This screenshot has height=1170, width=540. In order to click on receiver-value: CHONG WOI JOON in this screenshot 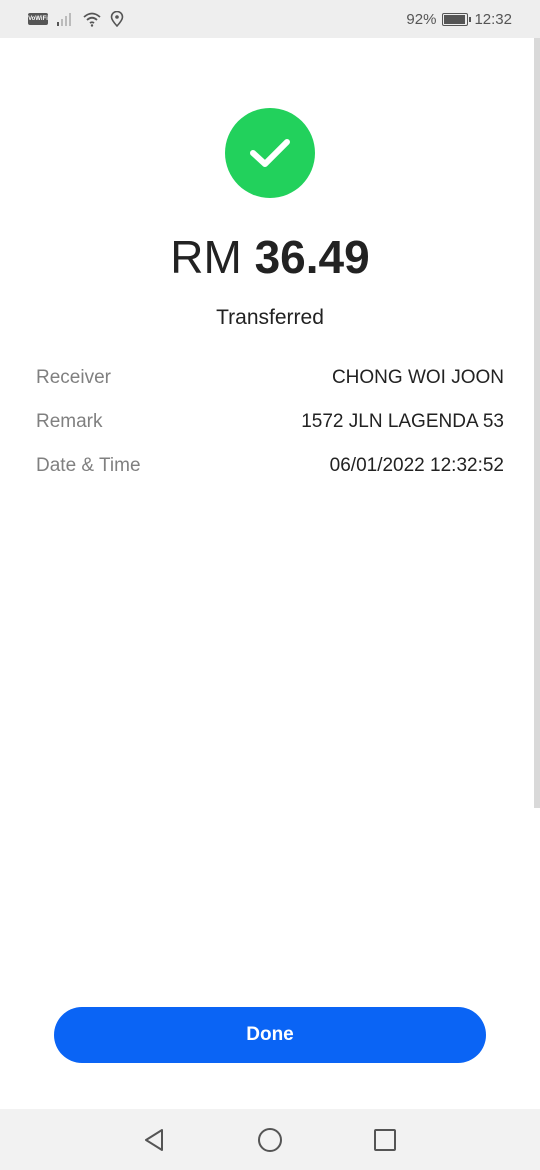, I will do `click(417, 377)`.